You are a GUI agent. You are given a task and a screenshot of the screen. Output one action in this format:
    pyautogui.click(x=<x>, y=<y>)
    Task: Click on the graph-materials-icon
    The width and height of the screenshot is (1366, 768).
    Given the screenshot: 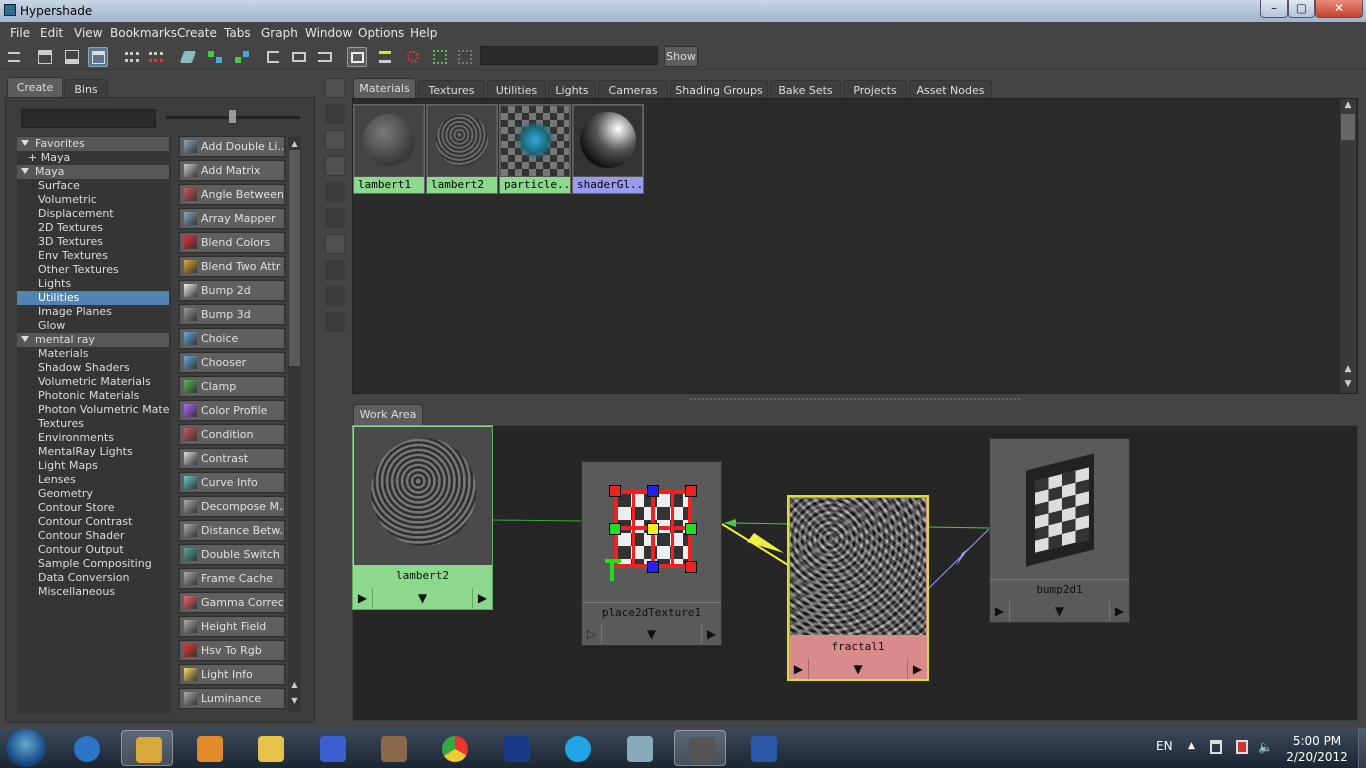 What is the action you would take?
    pyautogui.click(x=188, y=57)
    